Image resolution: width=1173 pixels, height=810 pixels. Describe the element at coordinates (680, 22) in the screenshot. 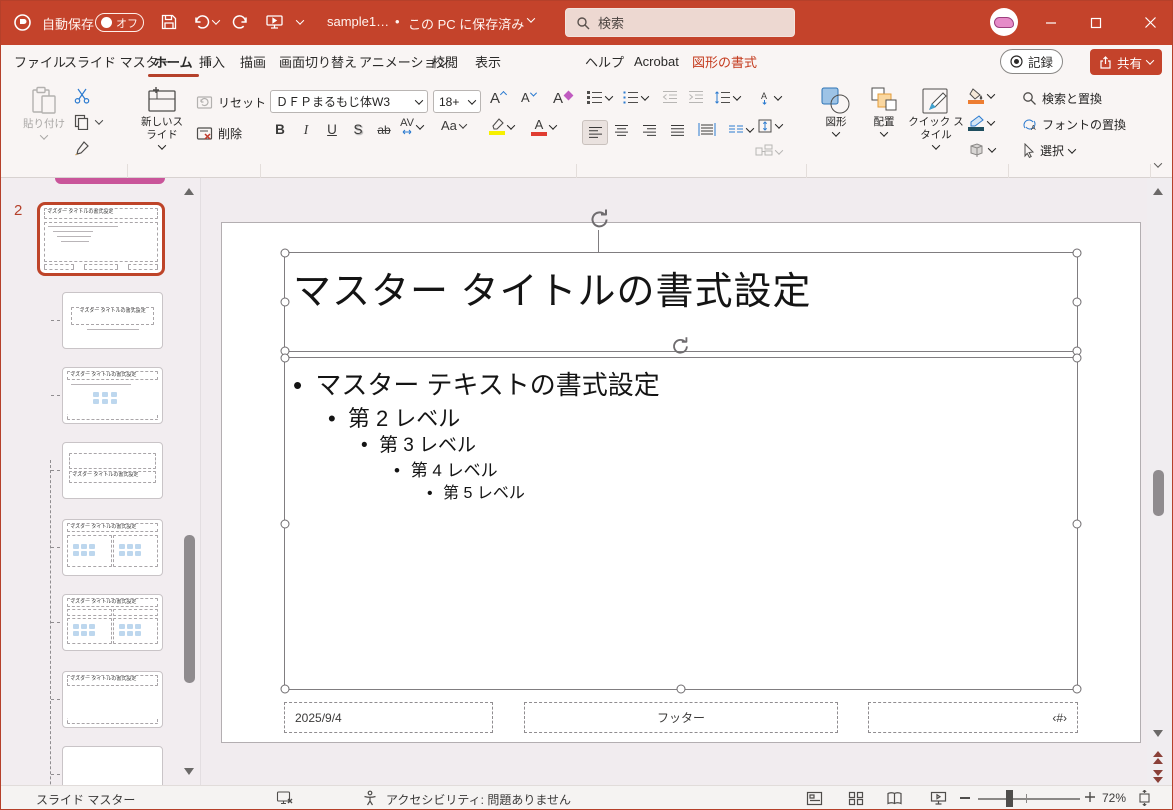

I see `search-box: 検索` at that location.